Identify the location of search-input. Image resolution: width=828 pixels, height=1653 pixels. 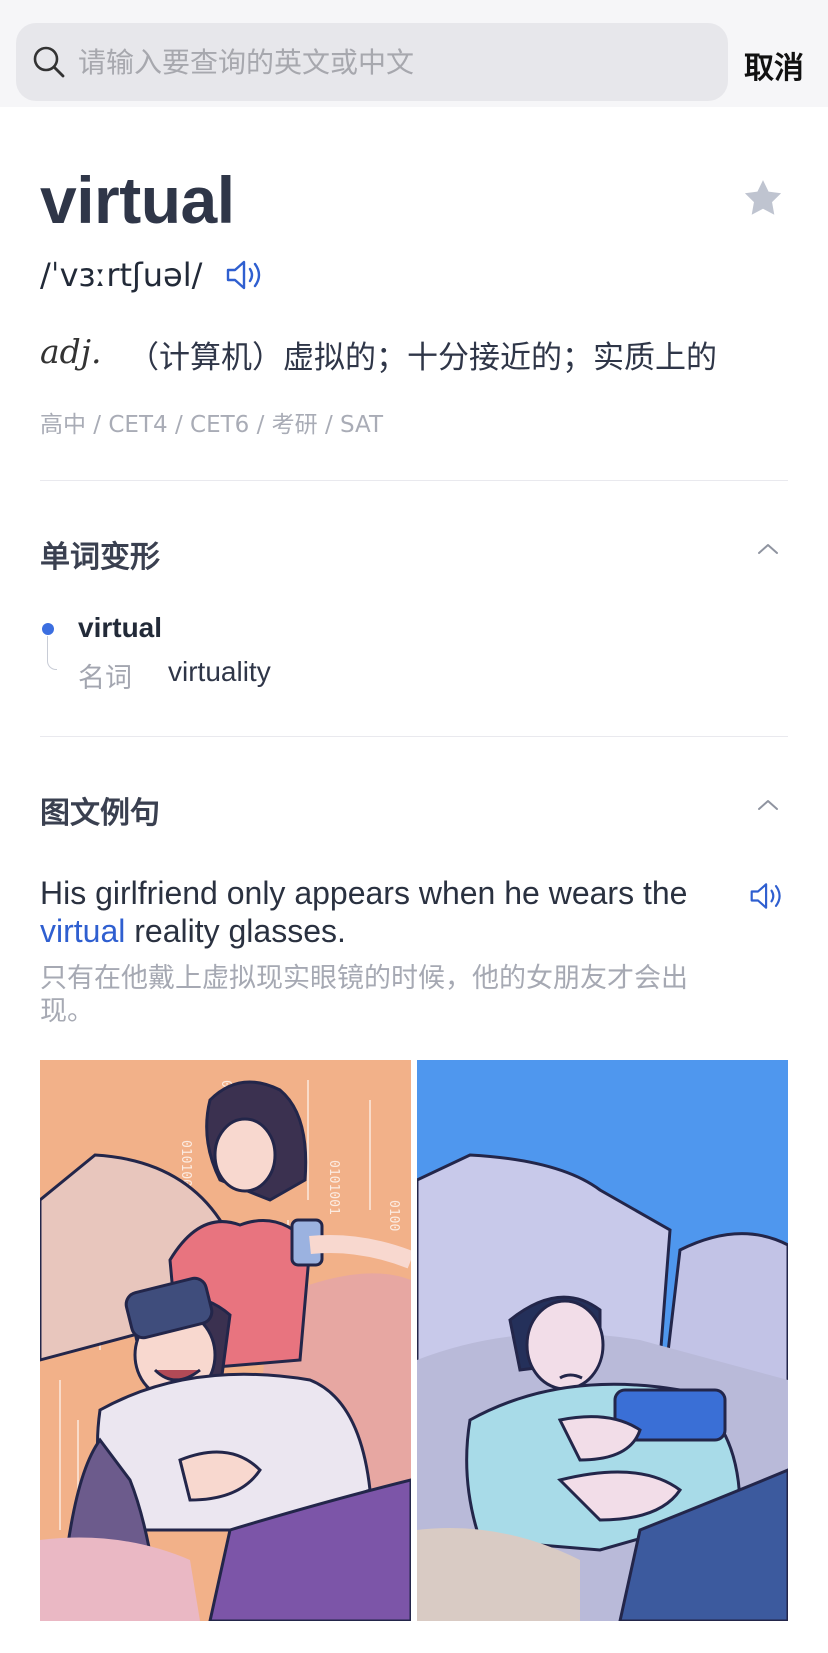
(378, 62).